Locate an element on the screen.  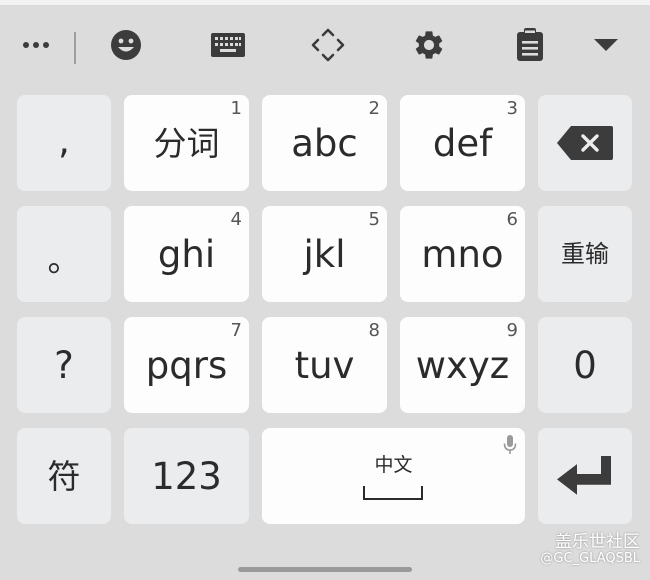
key-8: tuv 8 is located at coordinates (324, 365).